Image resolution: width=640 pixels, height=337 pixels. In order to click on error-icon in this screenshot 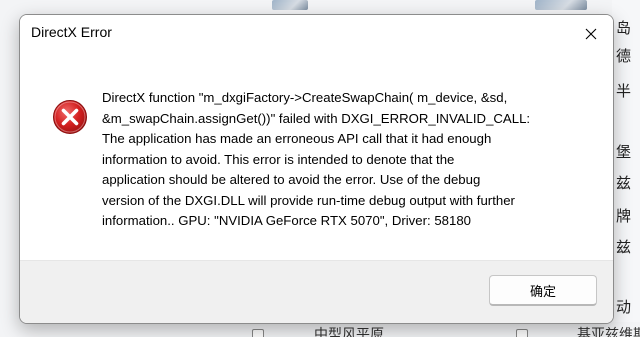, I will do `click(70, 117)`.